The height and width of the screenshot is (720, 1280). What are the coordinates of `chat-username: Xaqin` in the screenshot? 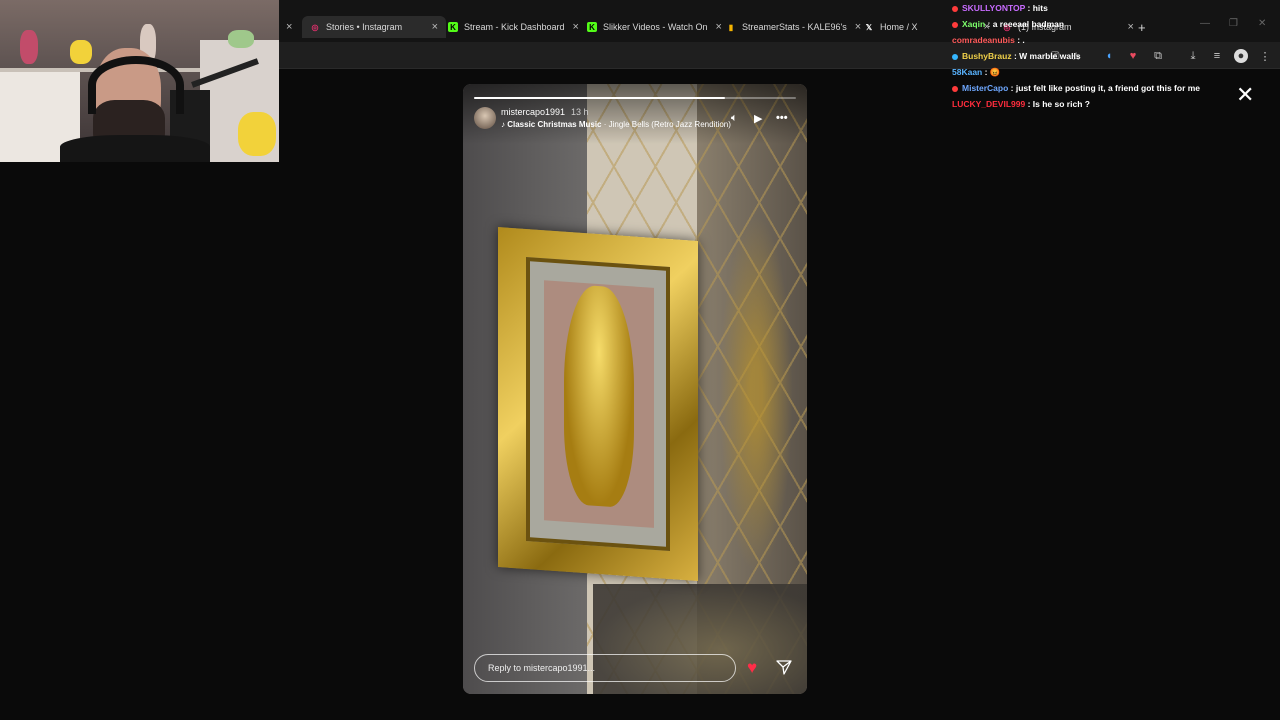 It's located at (974, 24).